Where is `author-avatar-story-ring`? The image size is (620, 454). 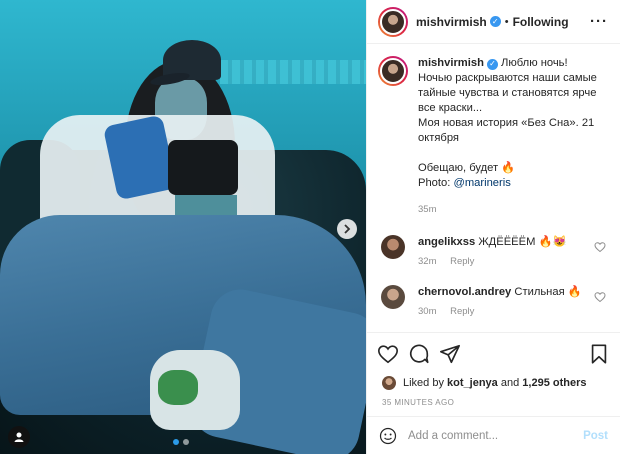 author-avatar-story-ring is located at coordinates (393, 21).